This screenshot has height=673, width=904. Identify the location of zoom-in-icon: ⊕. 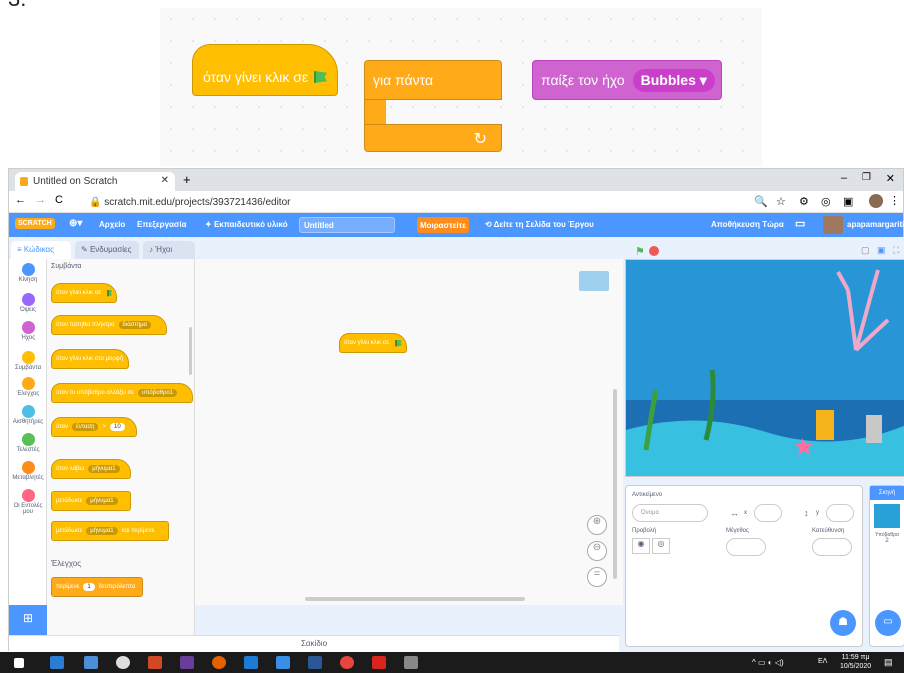
(597, 525).